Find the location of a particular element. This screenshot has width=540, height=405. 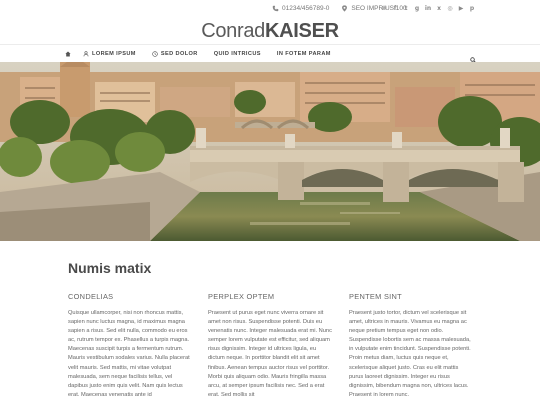

site-logo: ConradKAISER is located at coordinates (270, 31).